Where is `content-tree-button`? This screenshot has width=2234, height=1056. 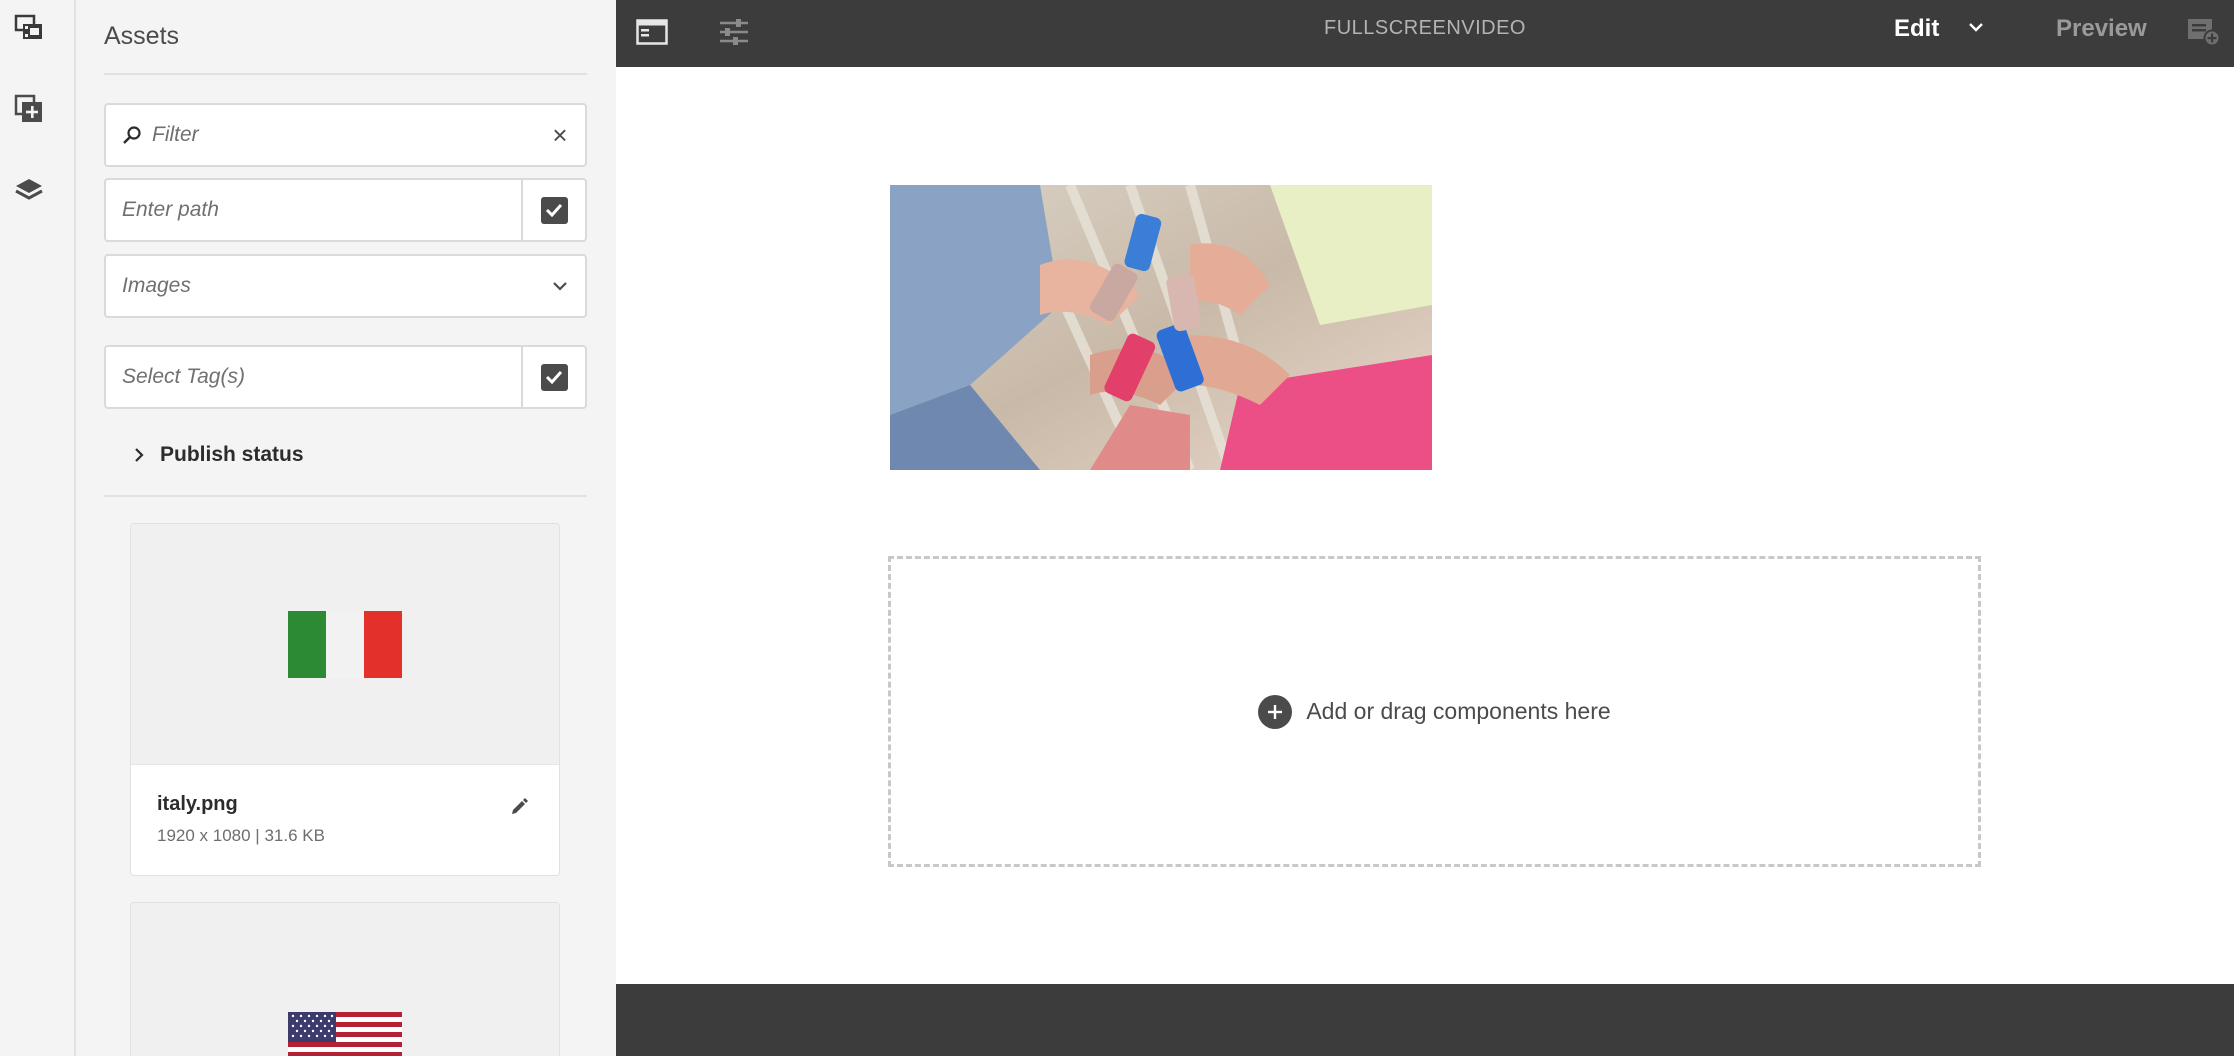
content-tree-button is located at coordinates (29, 193).